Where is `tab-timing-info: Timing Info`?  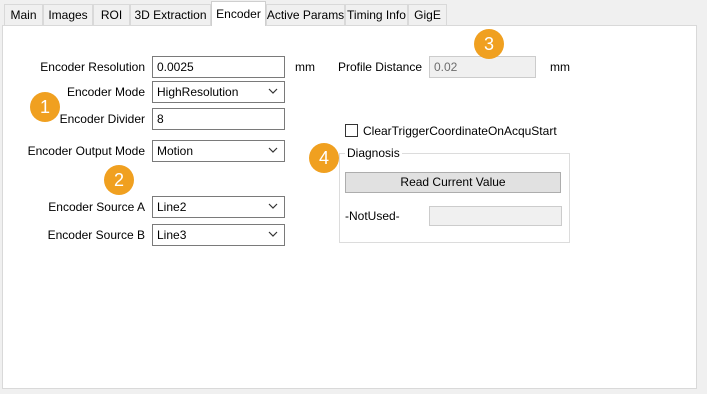
tab-timing-info: Timing Info is located at coordinates (376, 14).